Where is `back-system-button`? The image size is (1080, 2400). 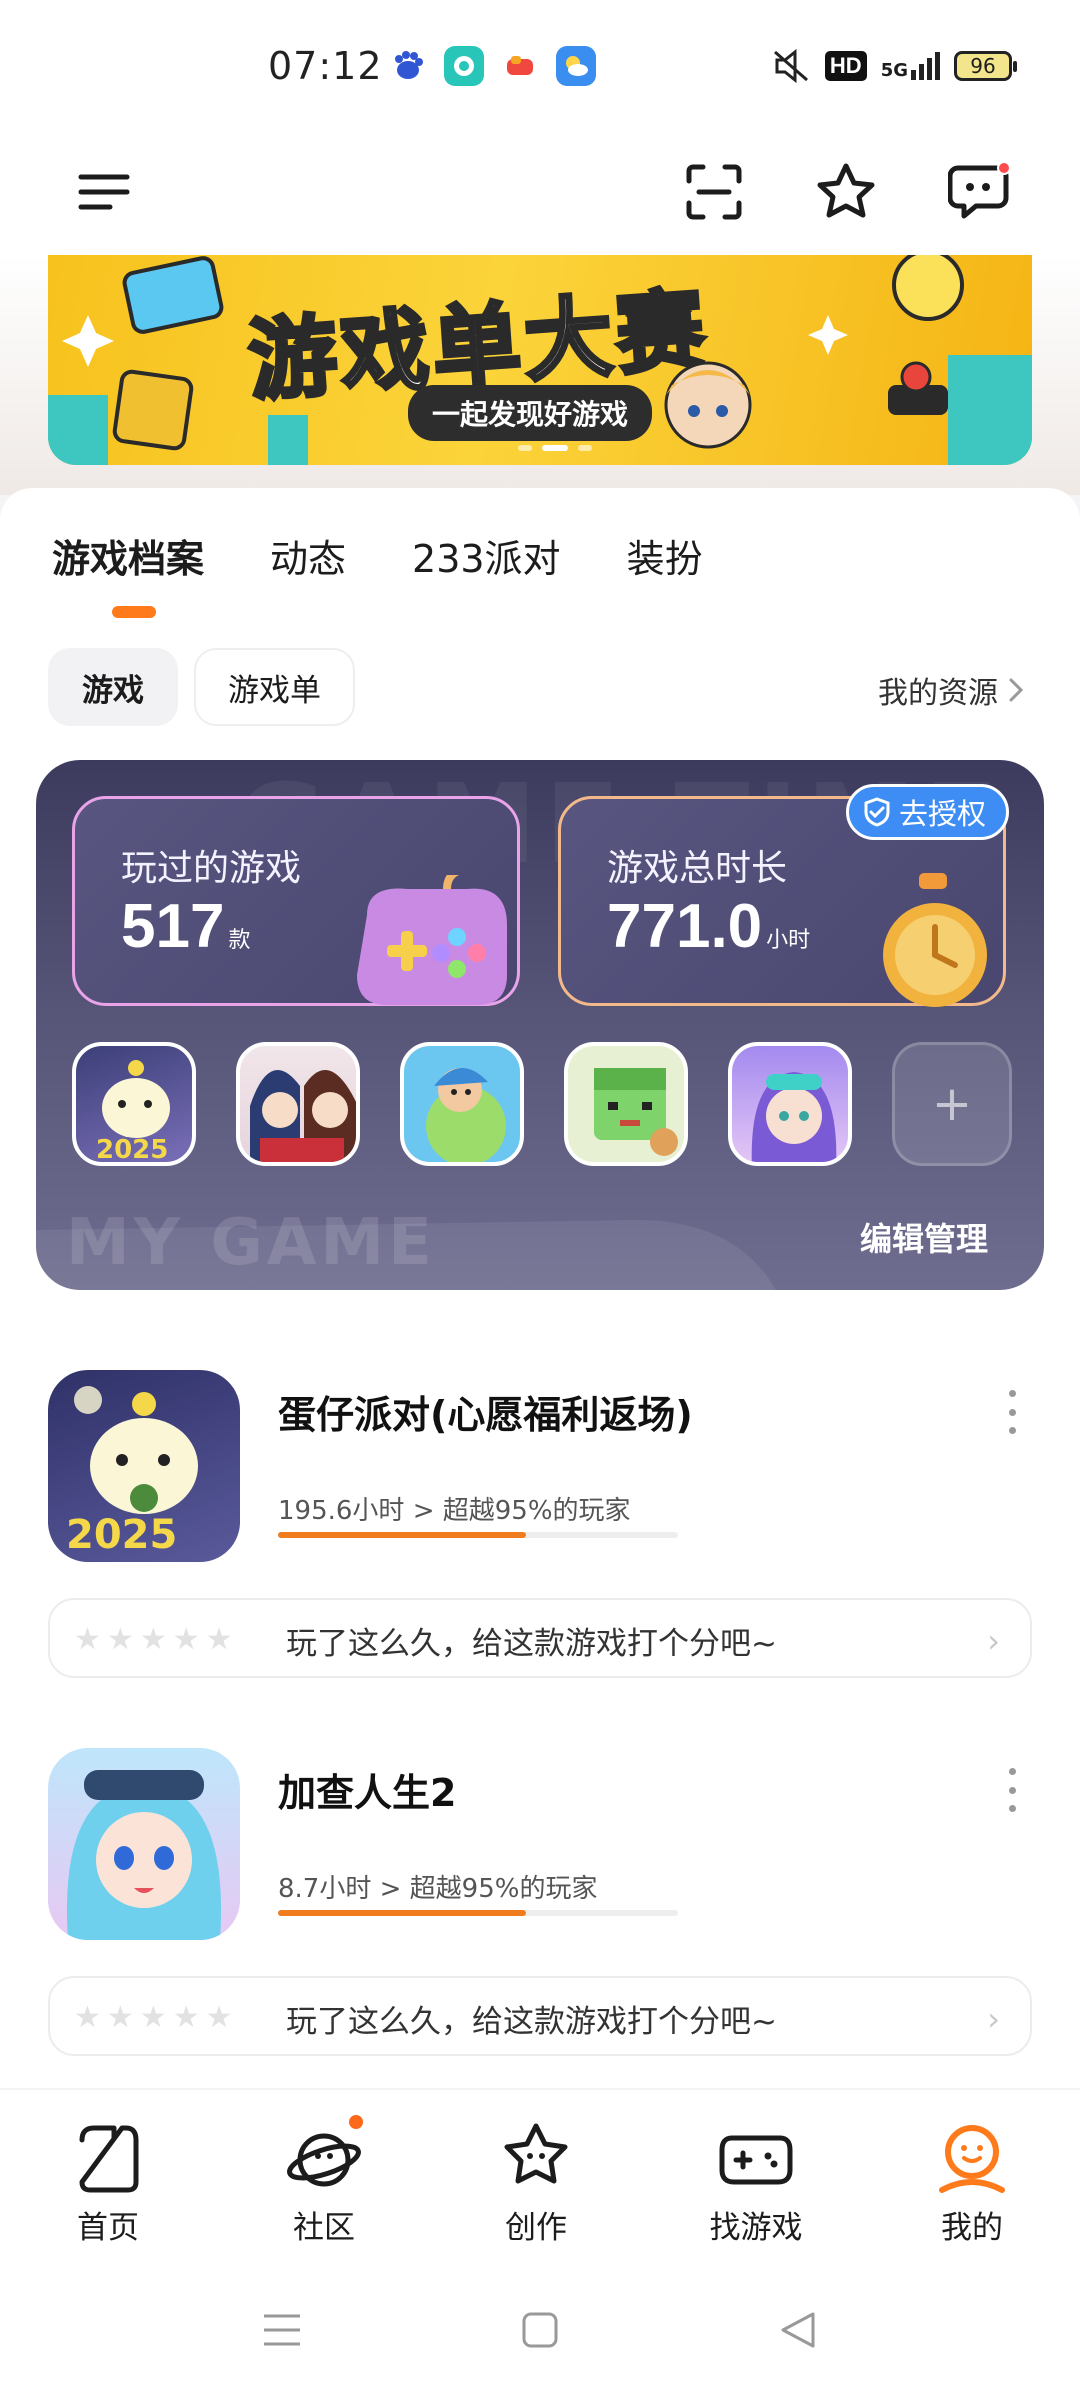 back-system-button is located at coordinates (798, 2330).